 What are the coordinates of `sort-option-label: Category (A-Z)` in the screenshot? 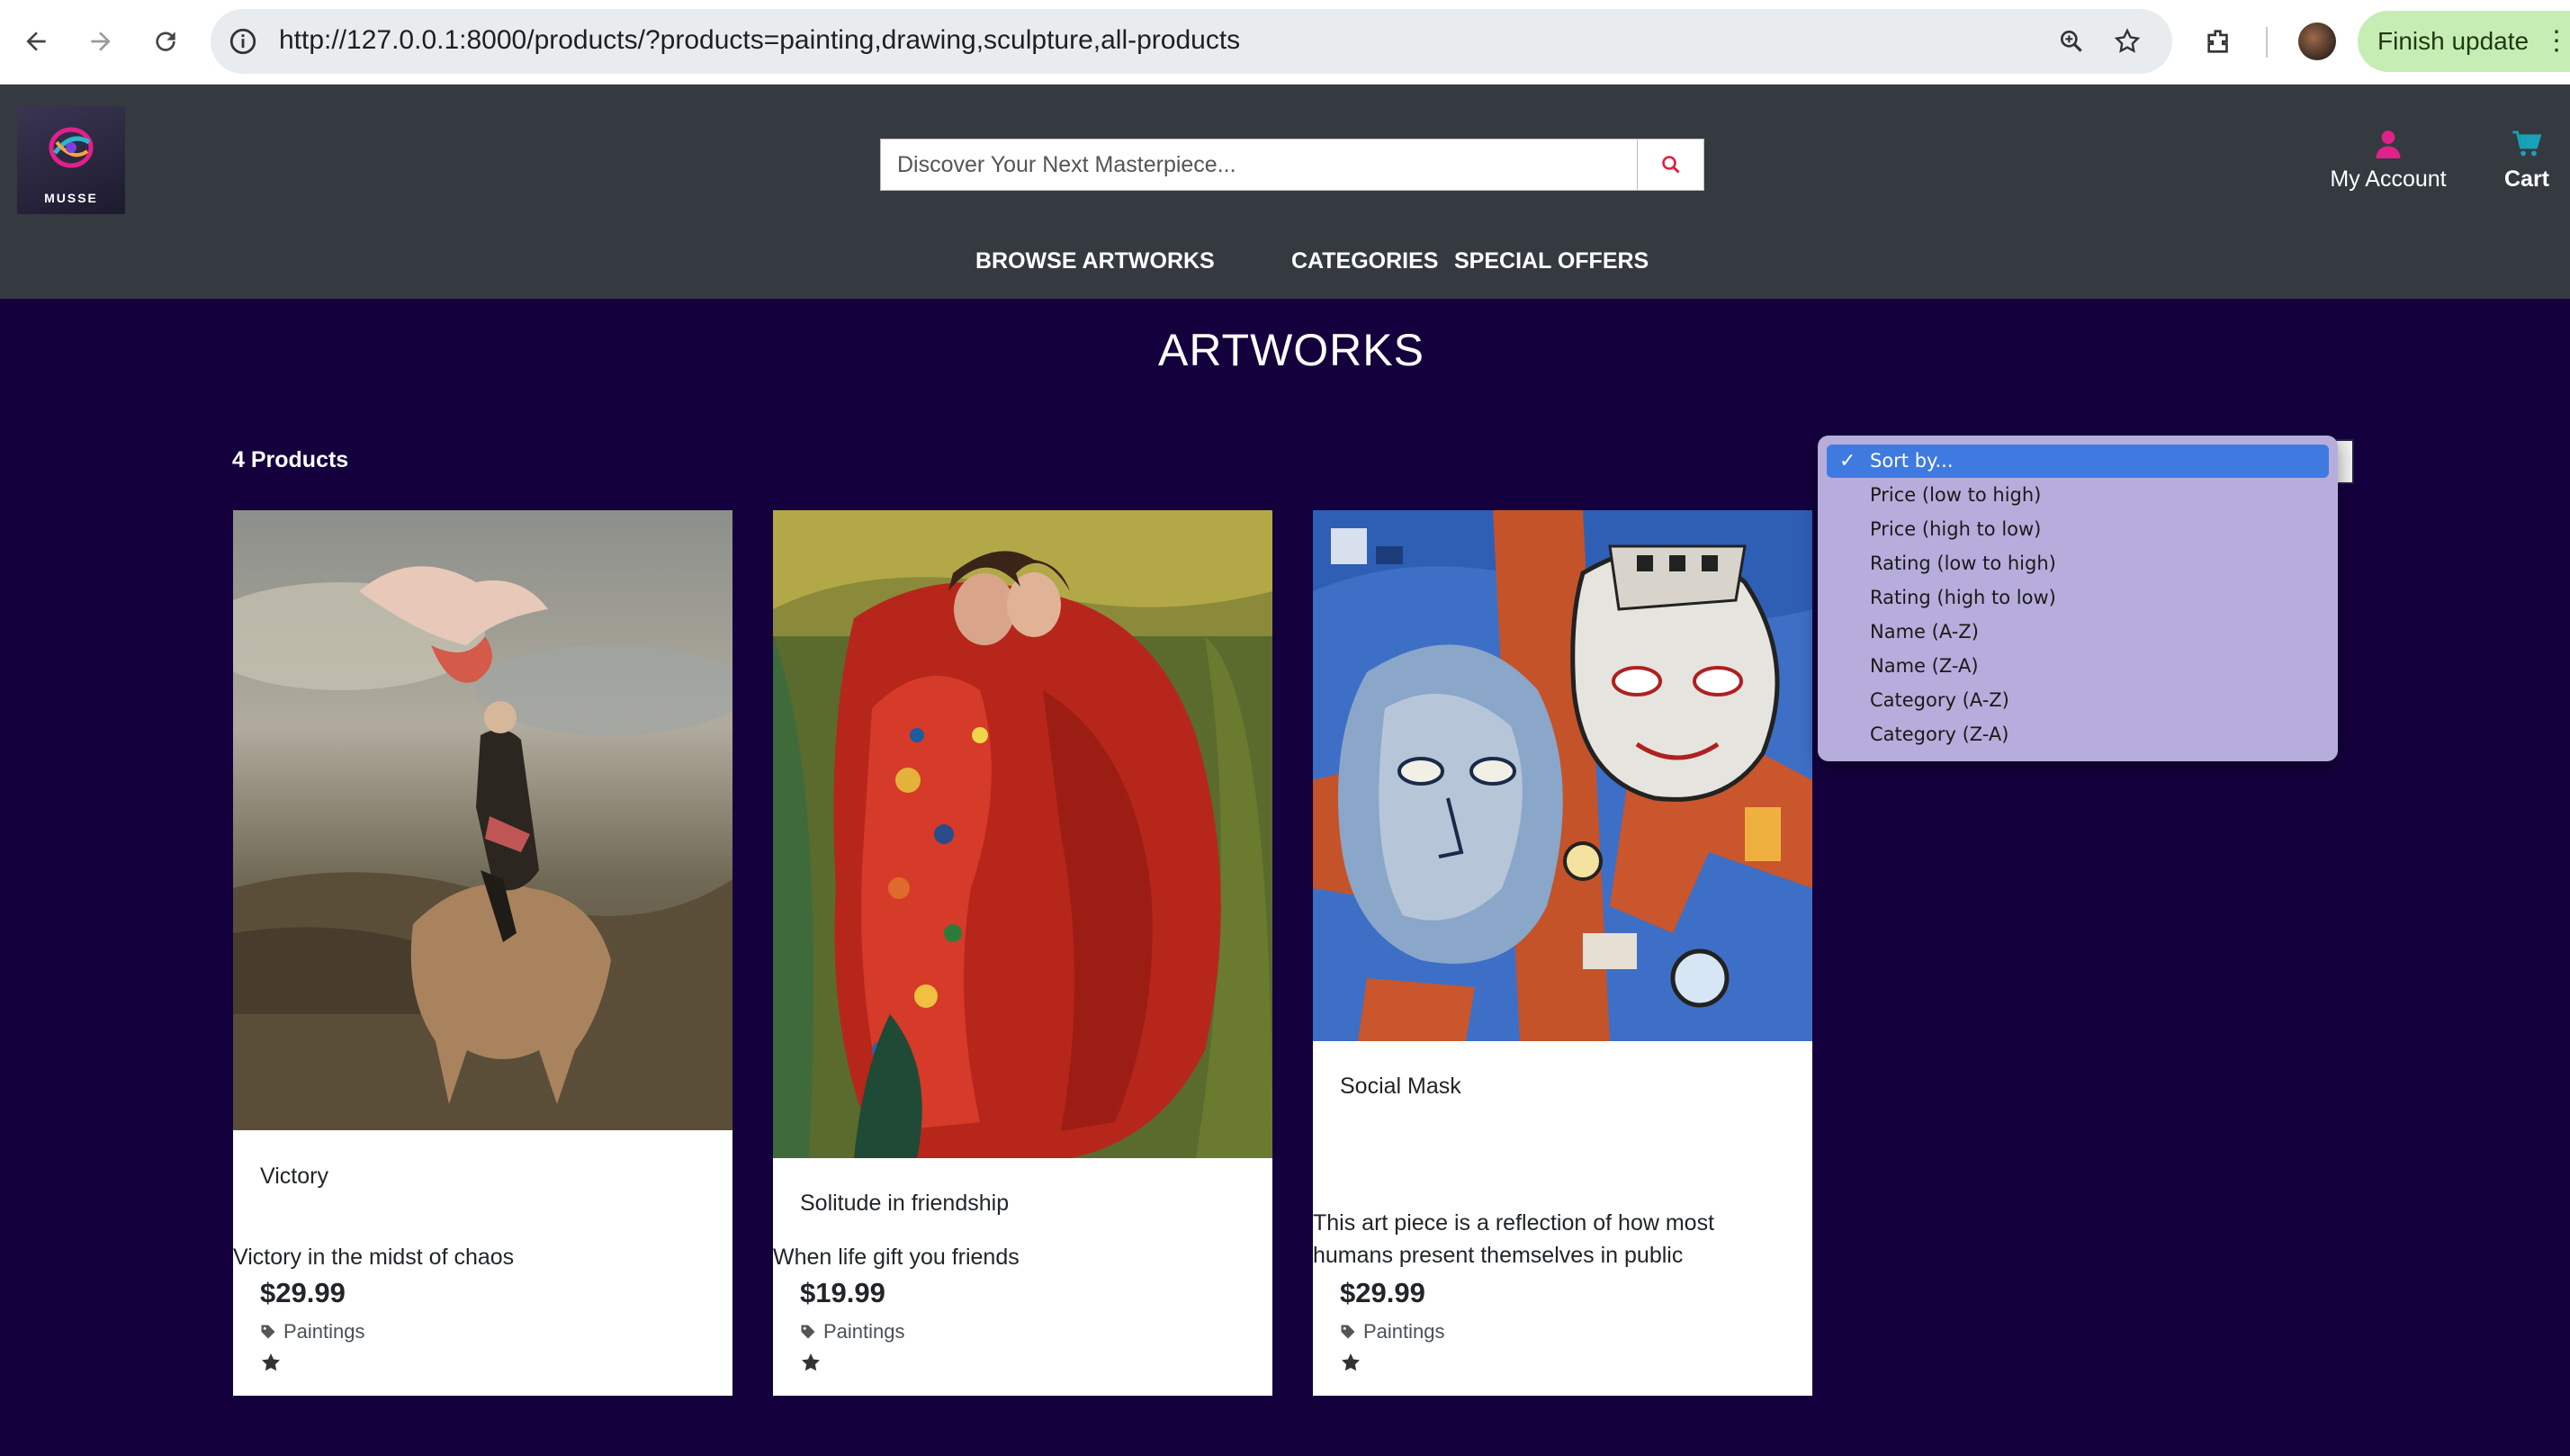 It's located at (1940, 700).